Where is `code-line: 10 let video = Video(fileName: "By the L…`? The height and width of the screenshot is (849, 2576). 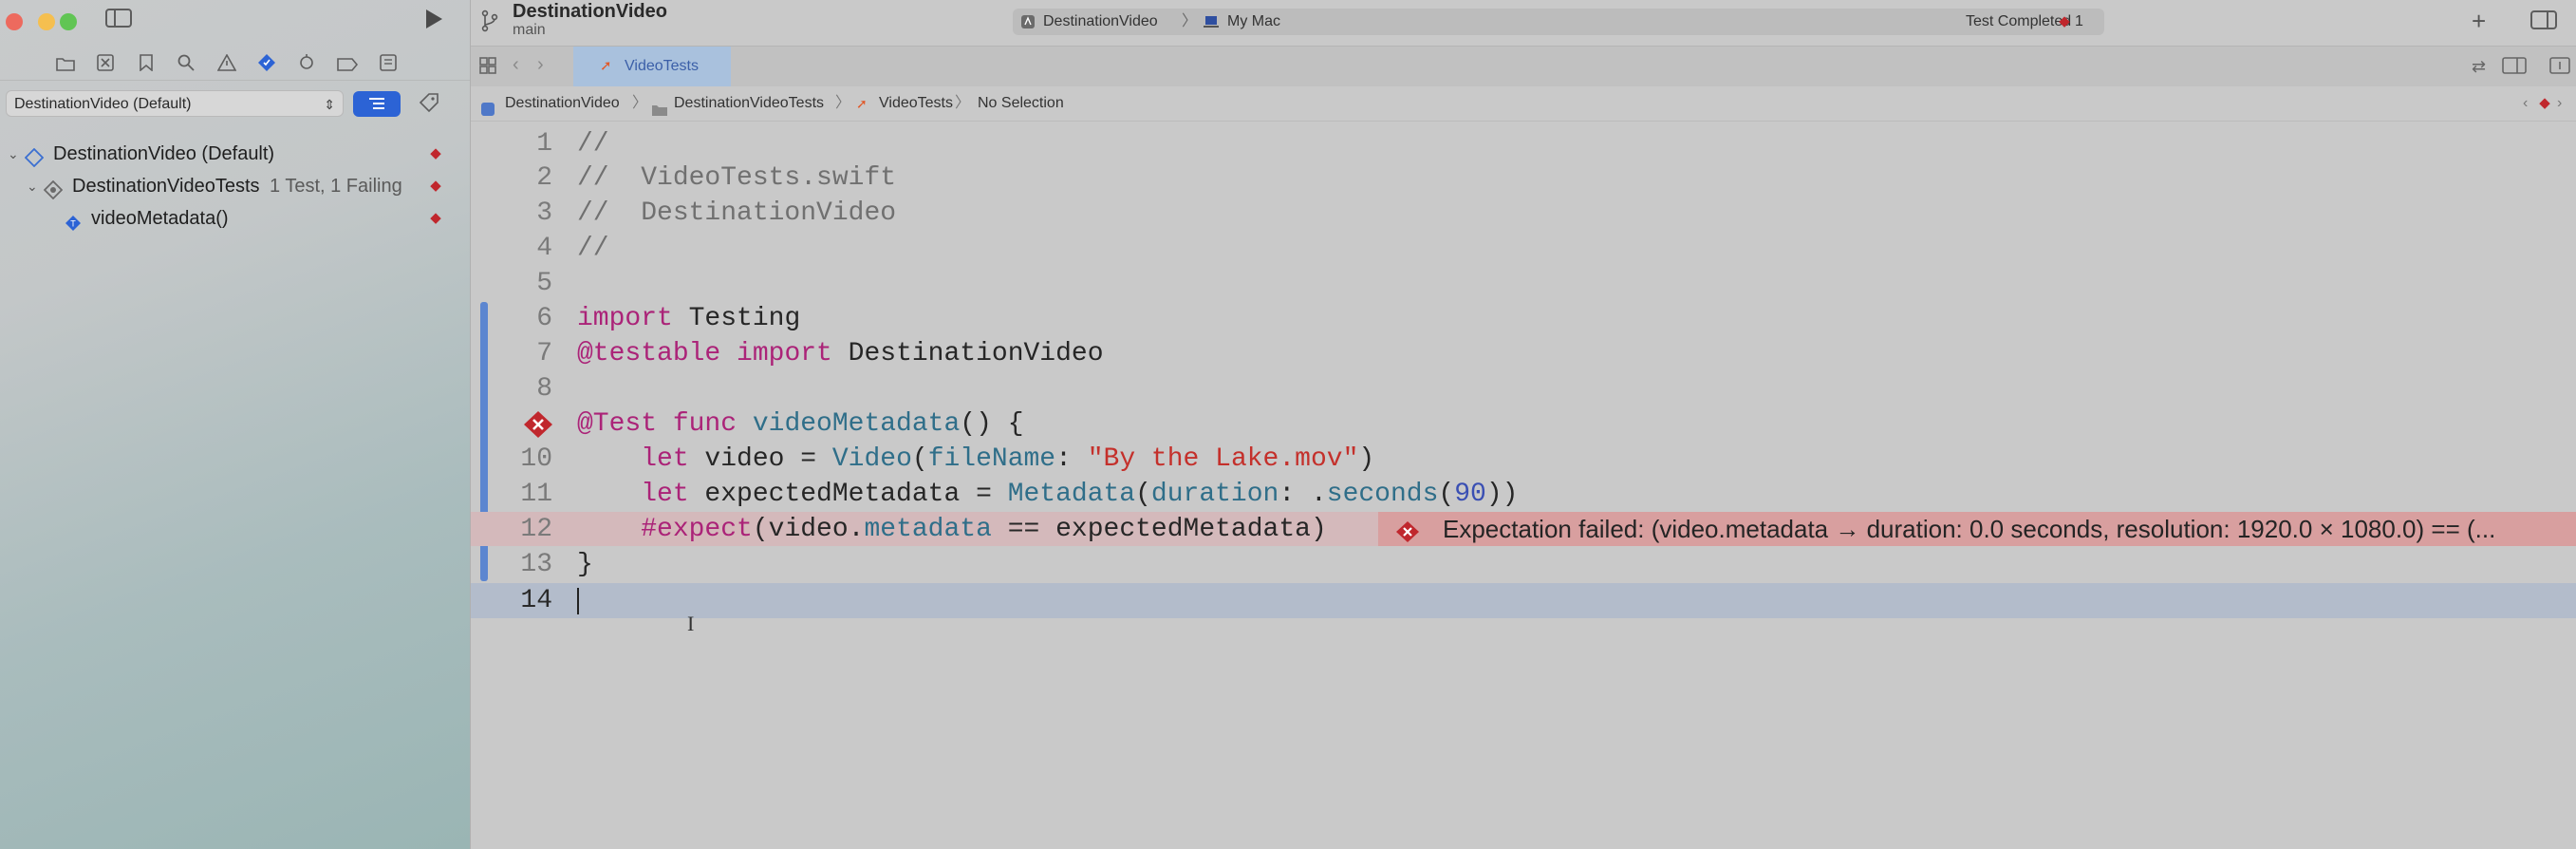
code-line: 10 let video = Video(fileName: "By the L… is located at coordinates (1524, 459).